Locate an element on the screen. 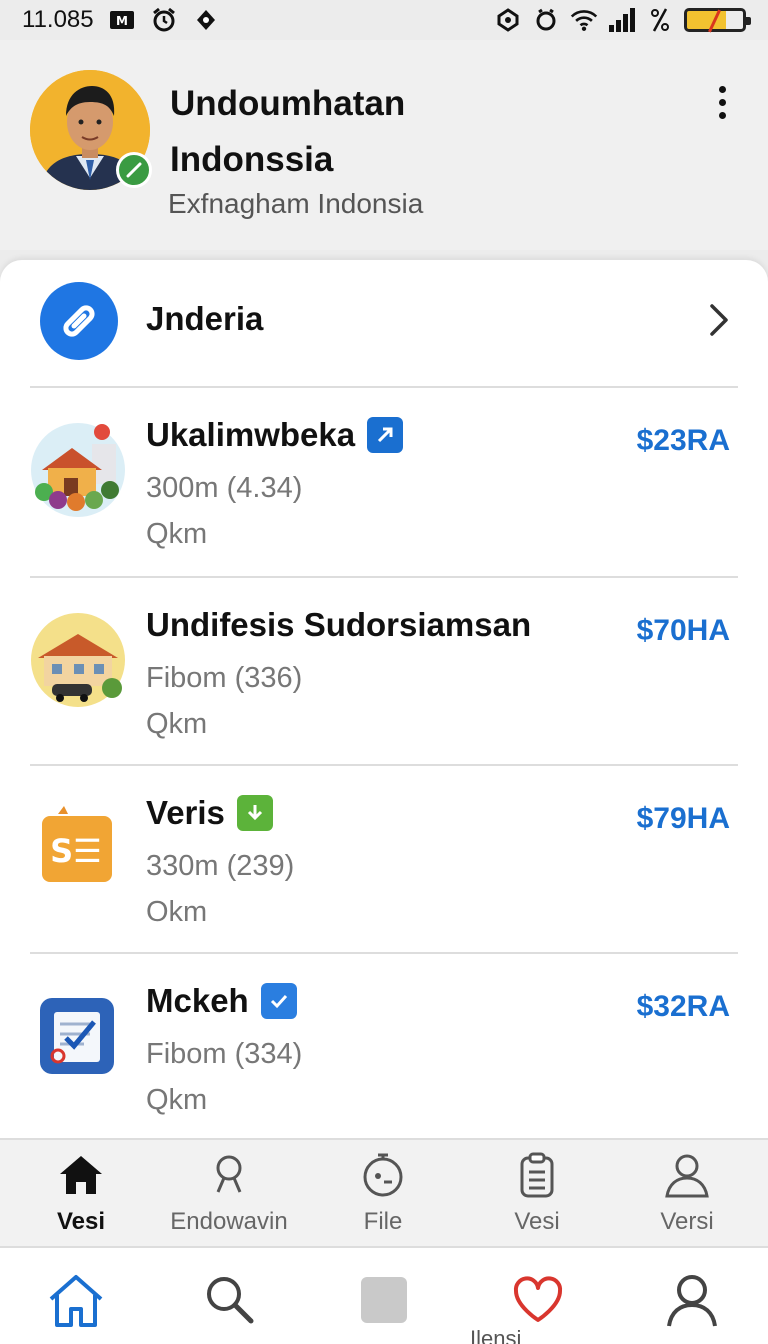  item-price: $23RA is located at coordinates (683, 440).